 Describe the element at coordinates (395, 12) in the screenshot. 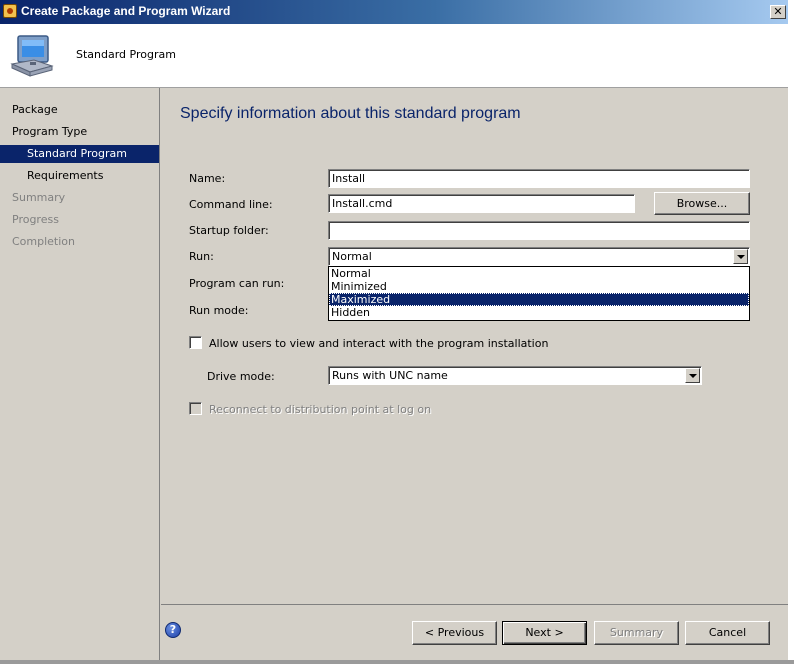

I see `title-bar: Create Package and Program Wizard ✕` at that location.